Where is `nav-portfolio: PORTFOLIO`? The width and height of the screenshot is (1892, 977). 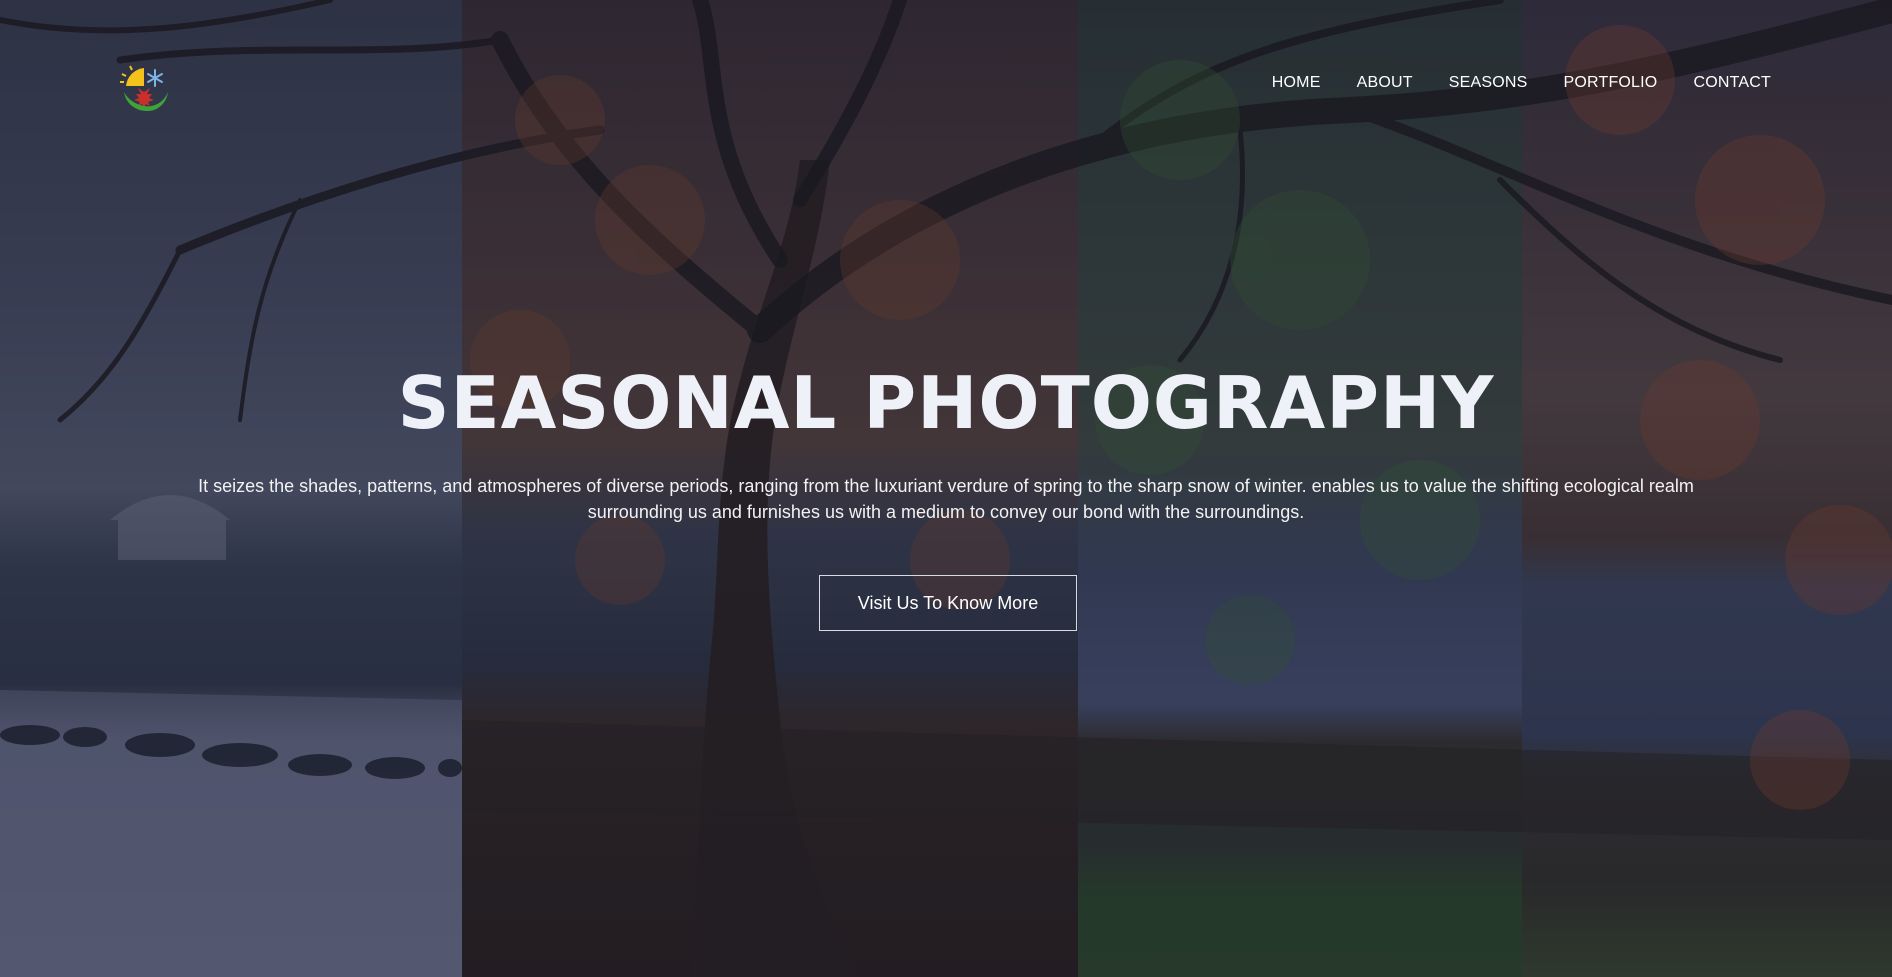 nav-portfolio: PORTFOLIO is located at coordinates (1610, 83).